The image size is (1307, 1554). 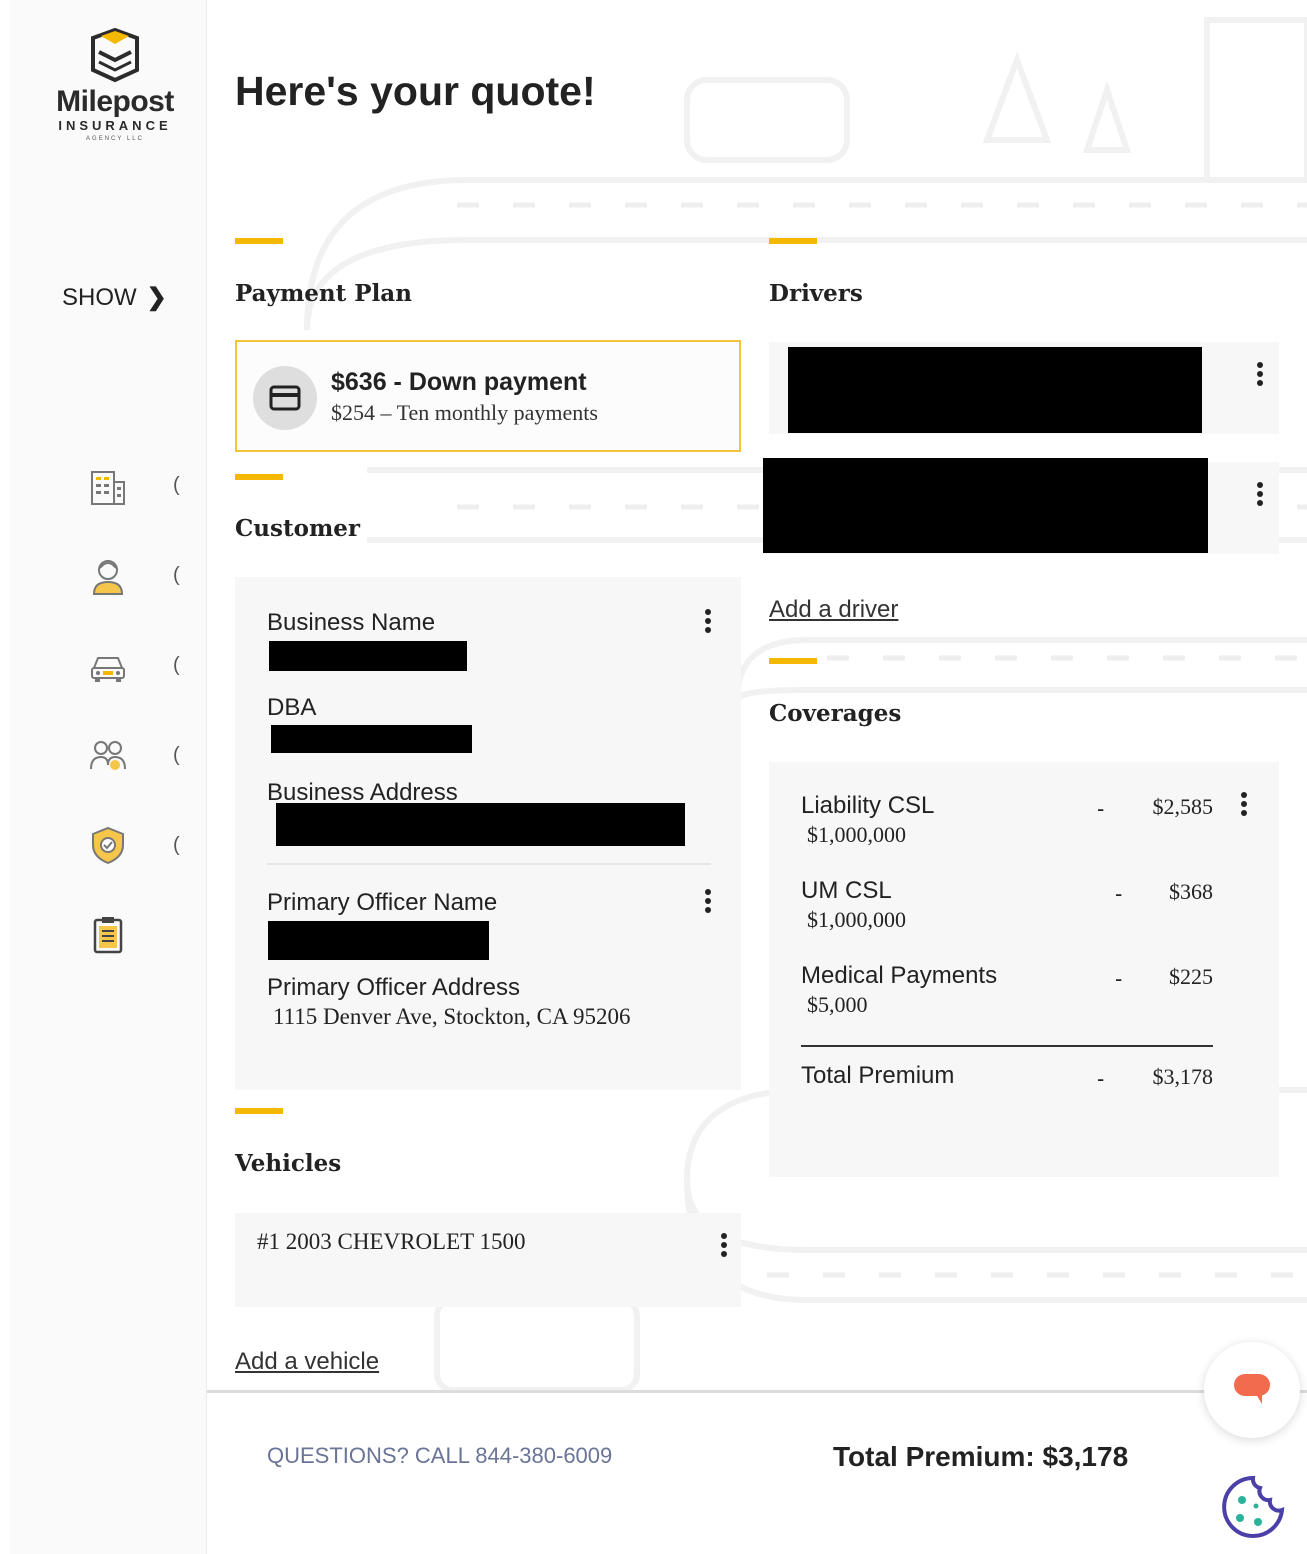 I want to click on total-premium-label: Total Premium, so click(x=878, y=1075).